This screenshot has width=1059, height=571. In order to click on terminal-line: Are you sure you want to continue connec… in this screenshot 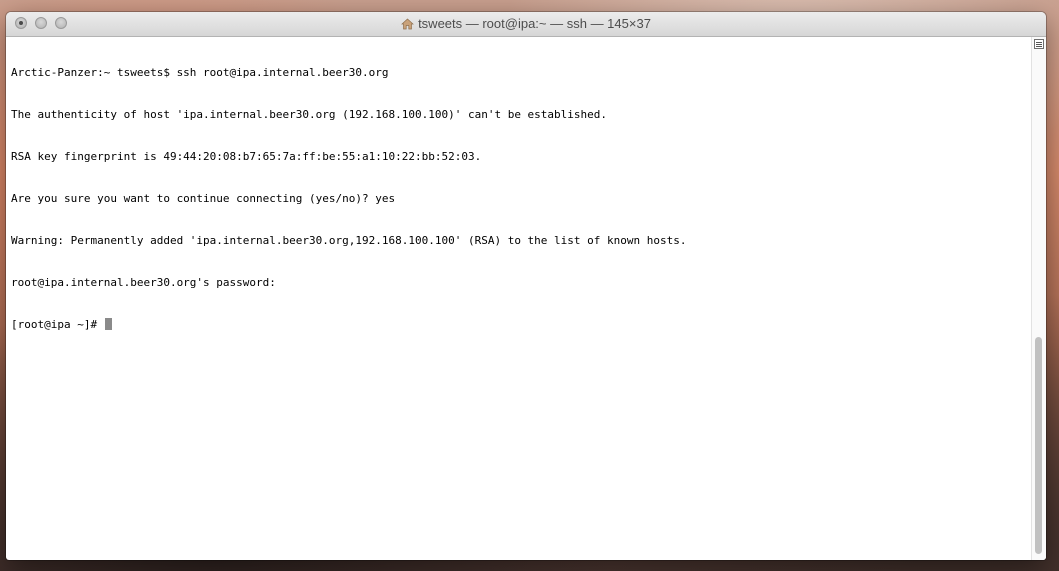, I will do `click(203, 198)`.